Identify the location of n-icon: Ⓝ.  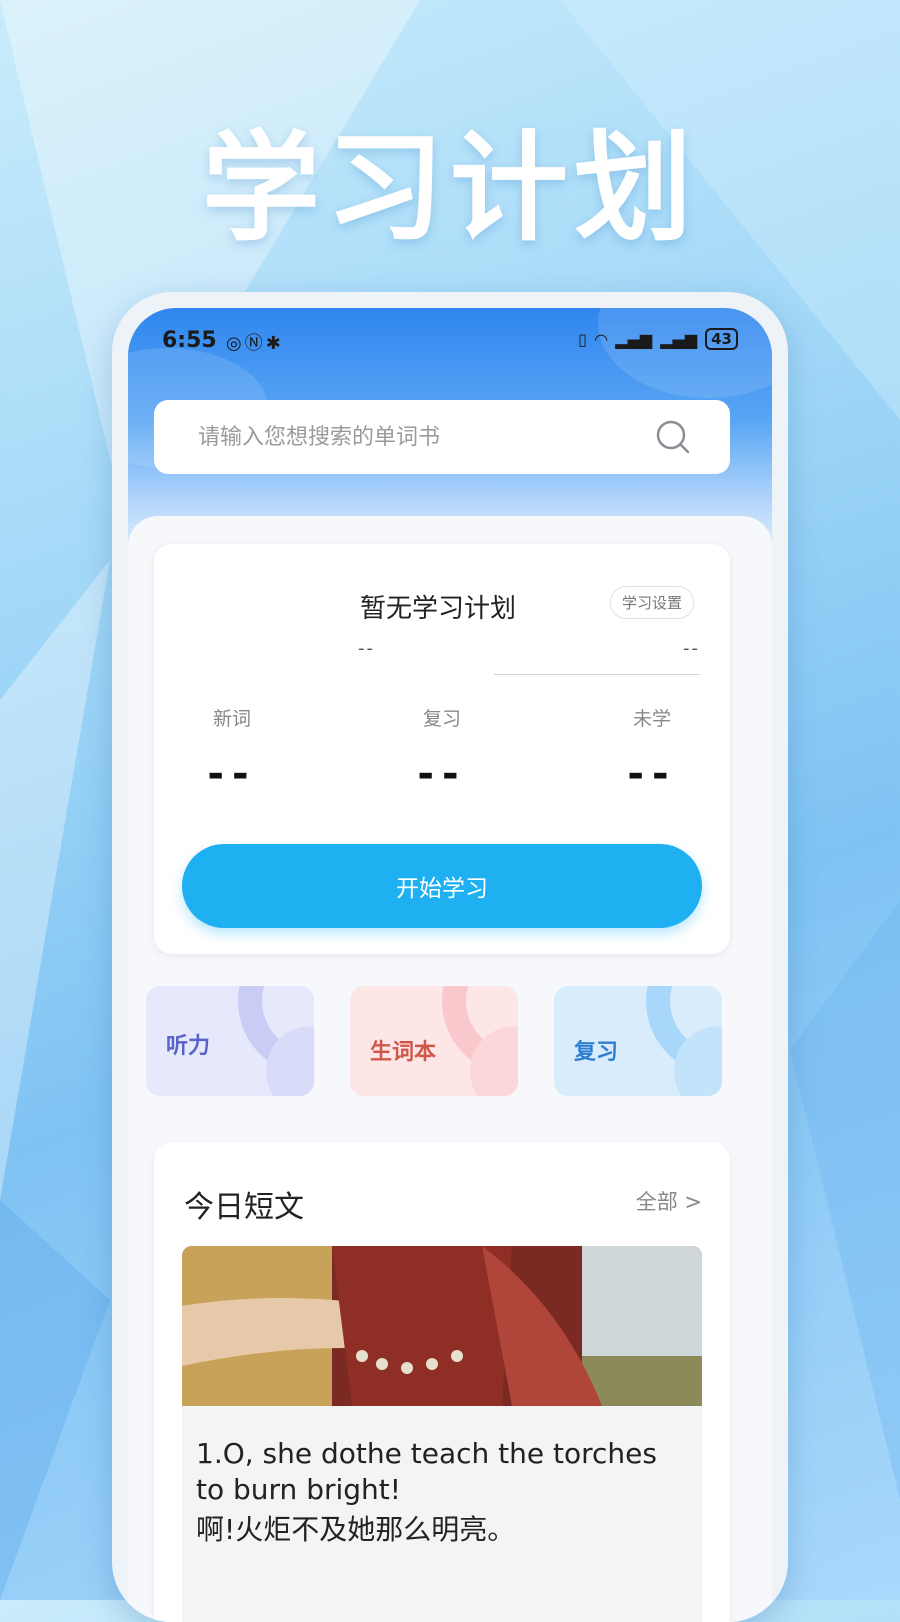
(255, 343).